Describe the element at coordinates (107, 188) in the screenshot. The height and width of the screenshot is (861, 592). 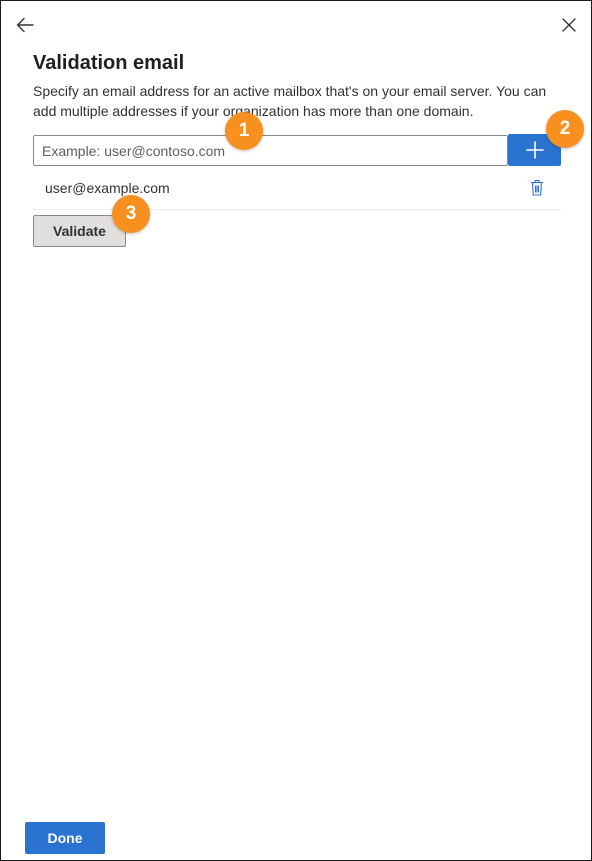
I see `email-address: user@example.com` at that location.